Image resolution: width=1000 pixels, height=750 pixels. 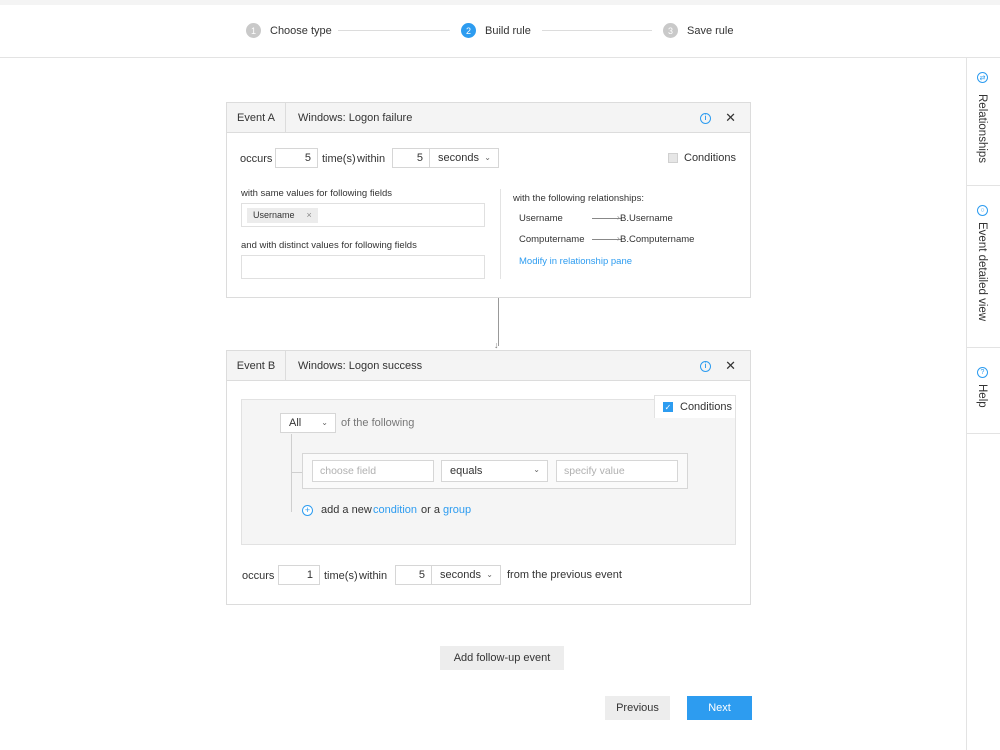 I want to click on side-tab-event-detailed-view: ○ Event detailed view, so click(x=983, y=267).